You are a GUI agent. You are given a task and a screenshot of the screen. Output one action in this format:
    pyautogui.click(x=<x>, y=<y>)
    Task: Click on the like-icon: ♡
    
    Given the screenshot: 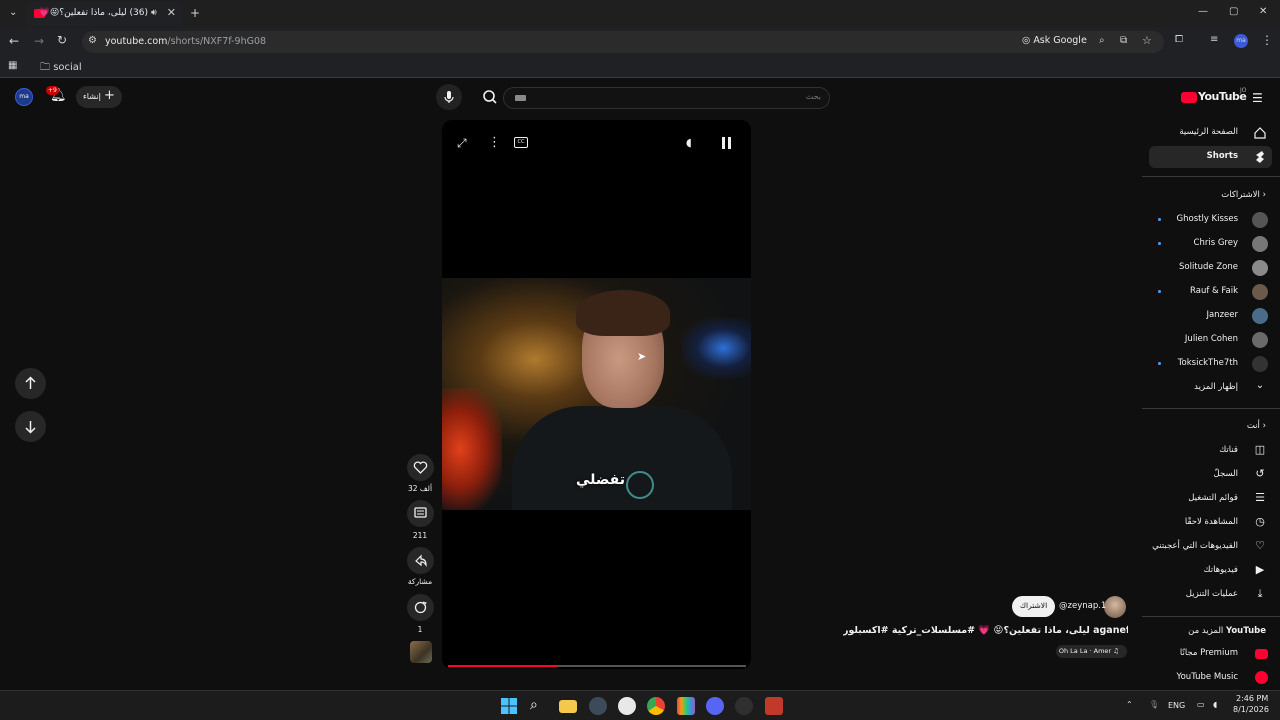 What is the action you would take?
    pyautogui.click(x=1260, y=545)
    